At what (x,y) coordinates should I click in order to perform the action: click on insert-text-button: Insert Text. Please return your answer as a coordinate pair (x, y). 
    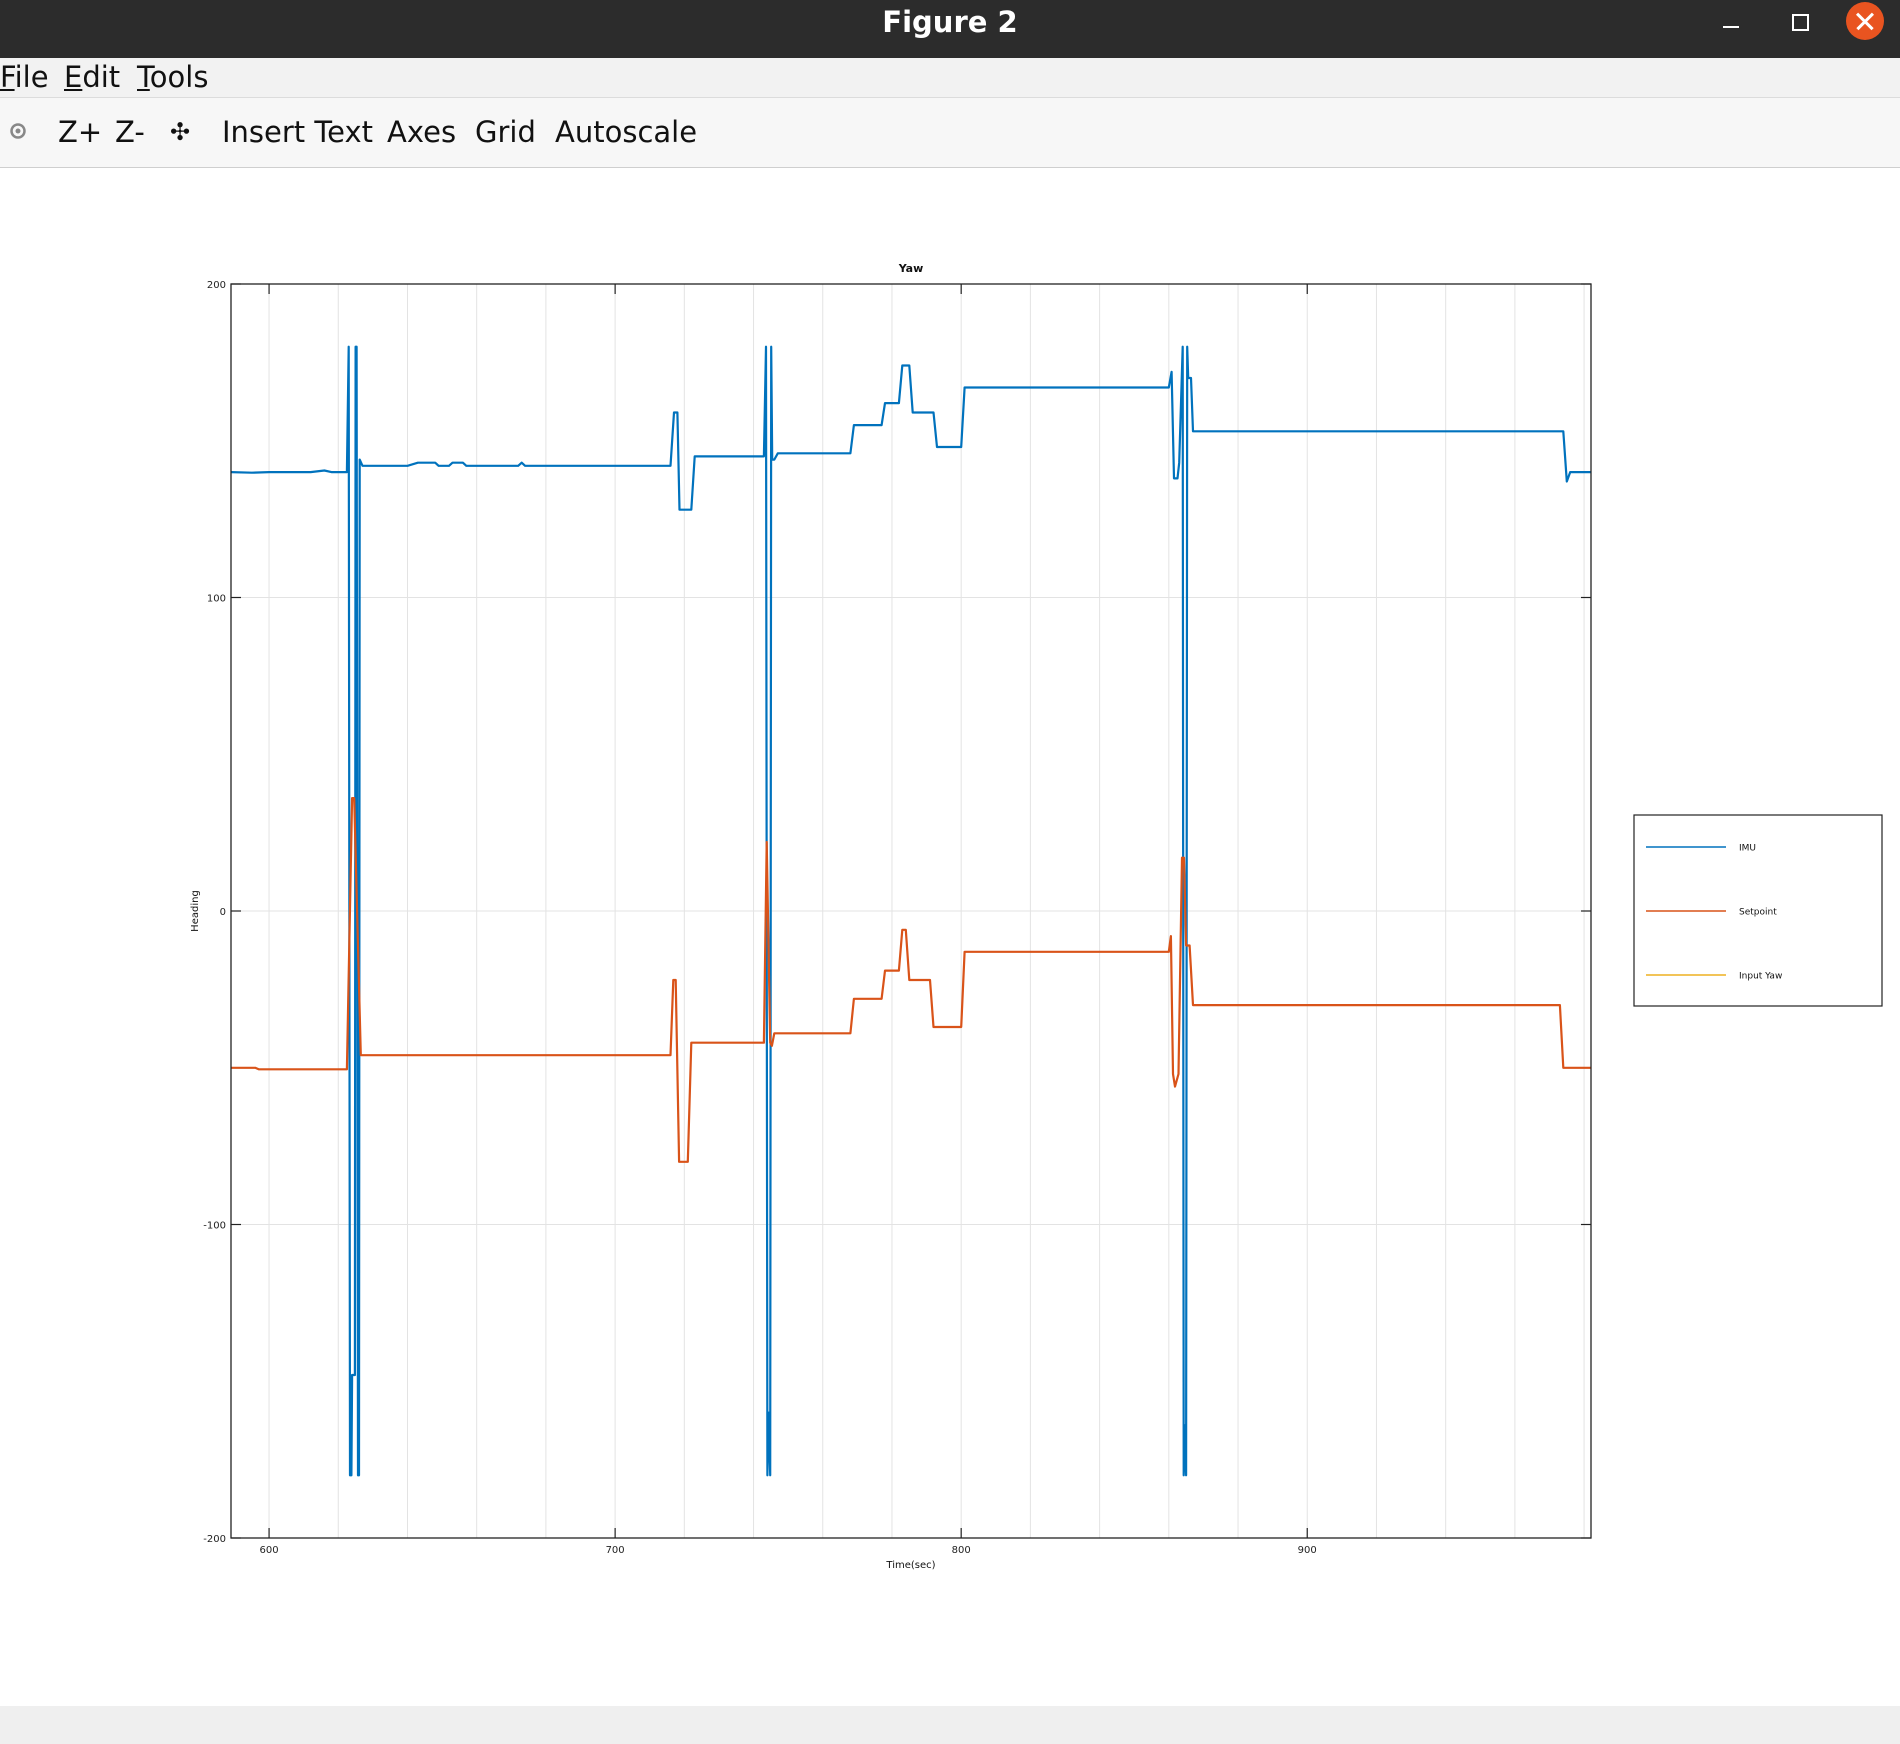
    Looking at the image, I should click on (297, 132).